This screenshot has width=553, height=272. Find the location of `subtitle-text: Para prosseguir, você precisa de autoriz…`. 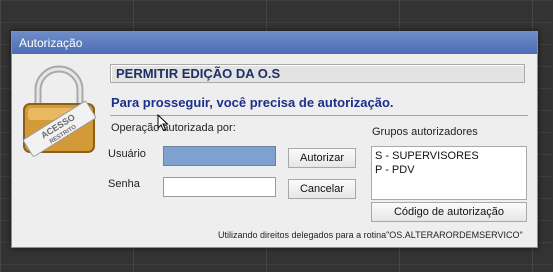

subtitle-text: Para prosseguir, você precisa de autoriz… is located at coordinates (252, 102).